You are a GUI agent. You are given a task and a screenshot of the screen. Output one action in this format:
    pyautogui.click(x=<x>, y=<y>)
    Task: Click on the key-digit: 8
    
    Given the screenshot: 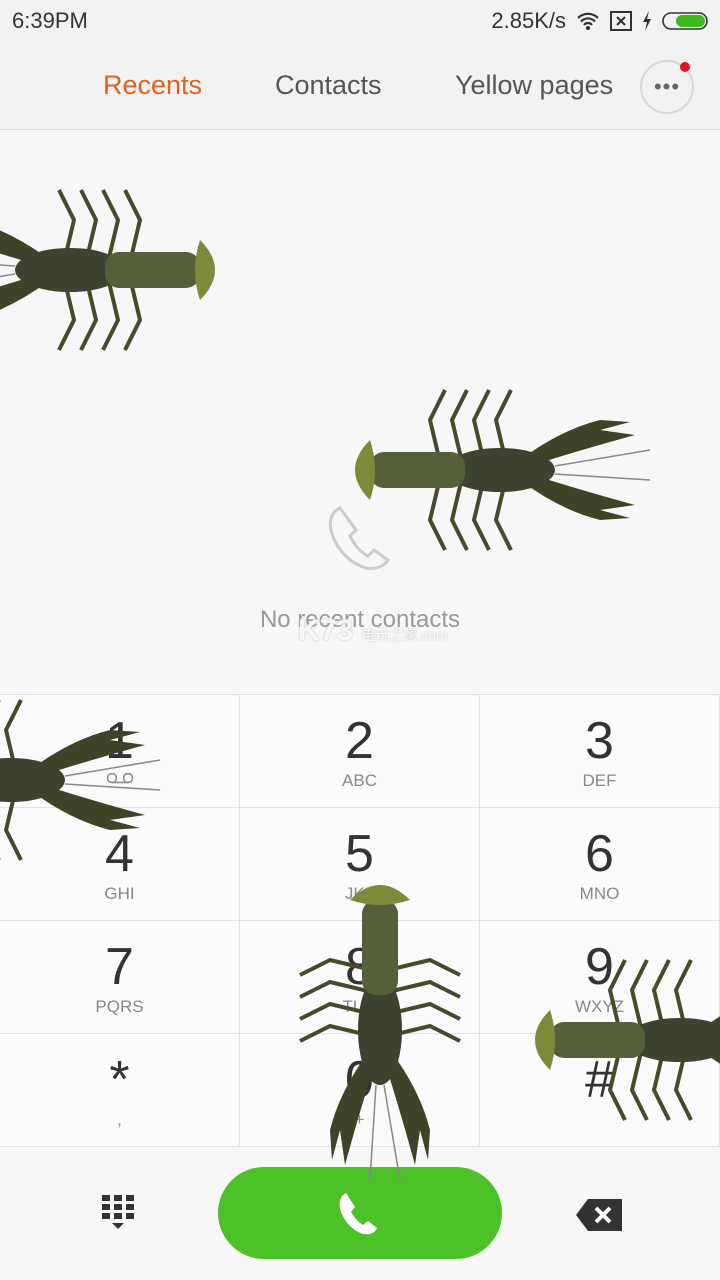 What is the action you would take?
    pyautogui.click(x=359, y=967)
    